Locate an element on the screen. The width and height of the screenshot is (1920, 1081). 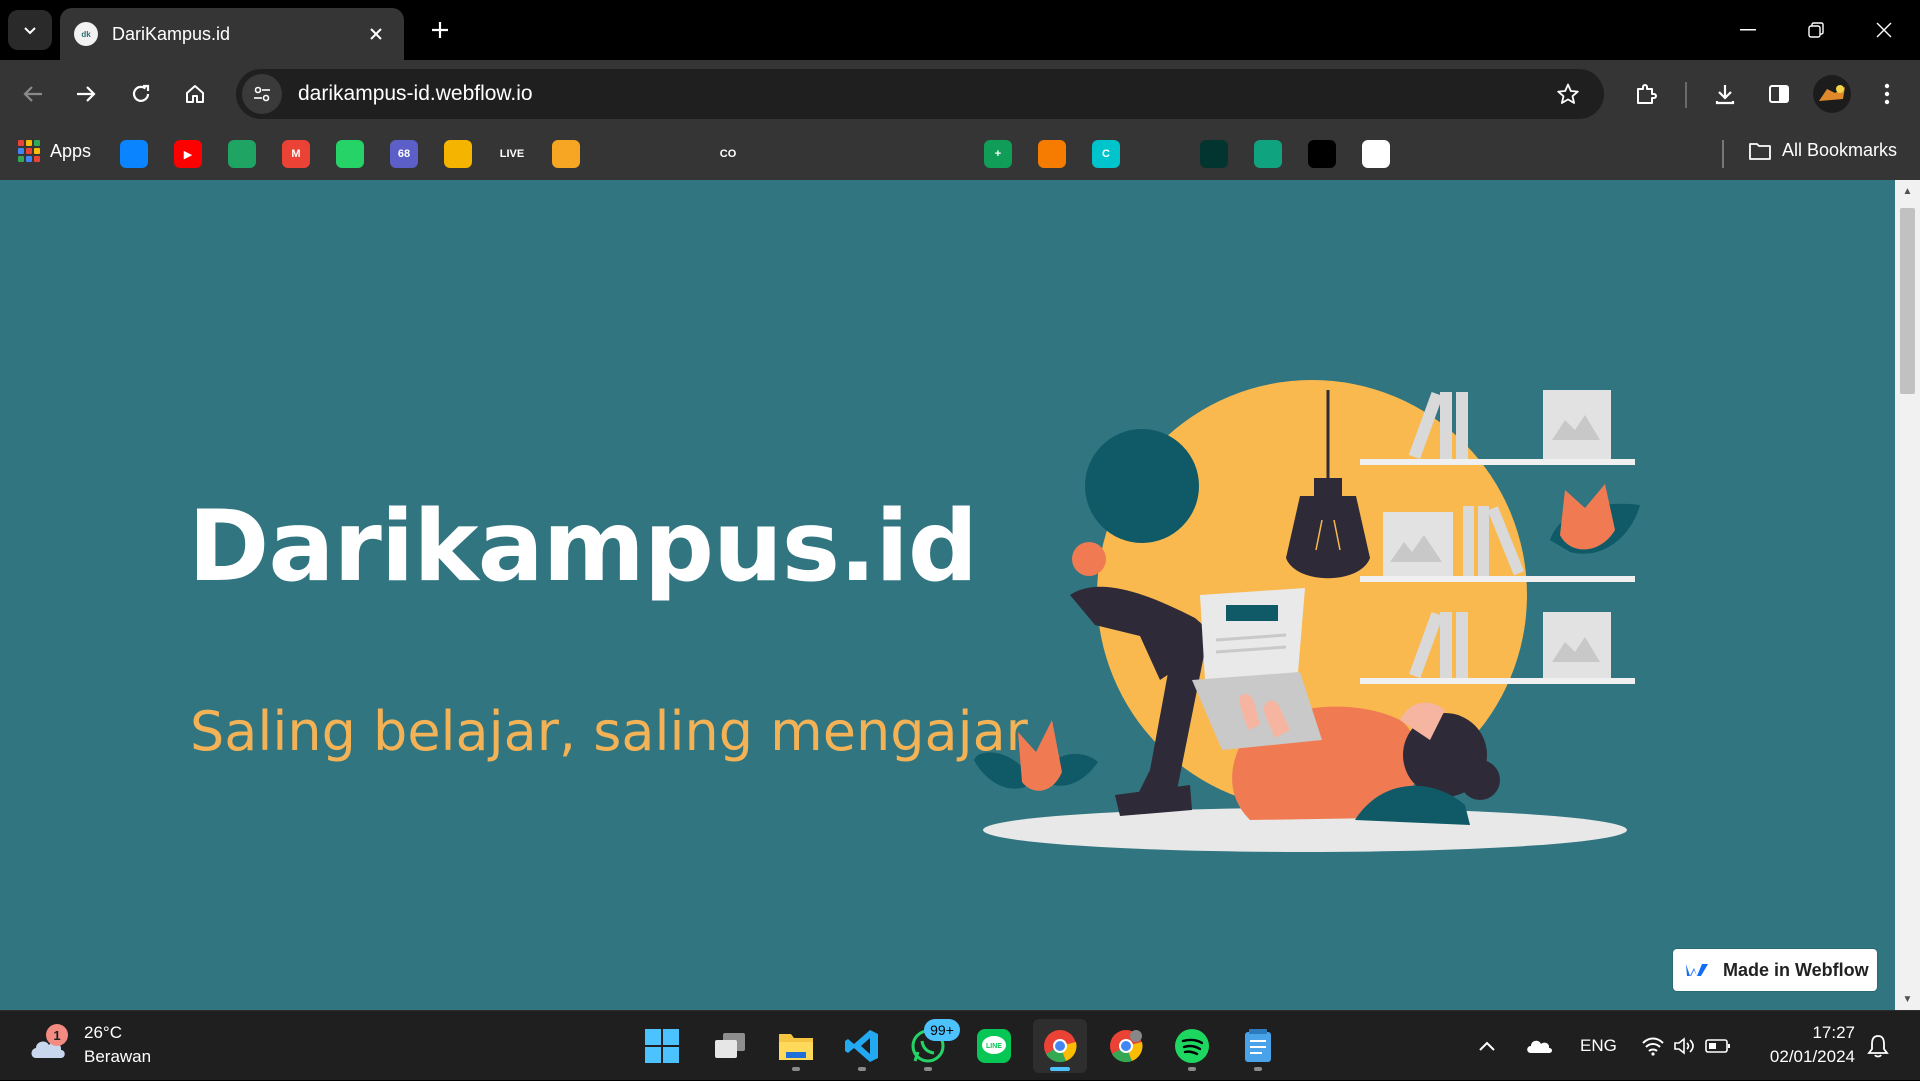
vscode-button is located at coordinates (862, 1046).